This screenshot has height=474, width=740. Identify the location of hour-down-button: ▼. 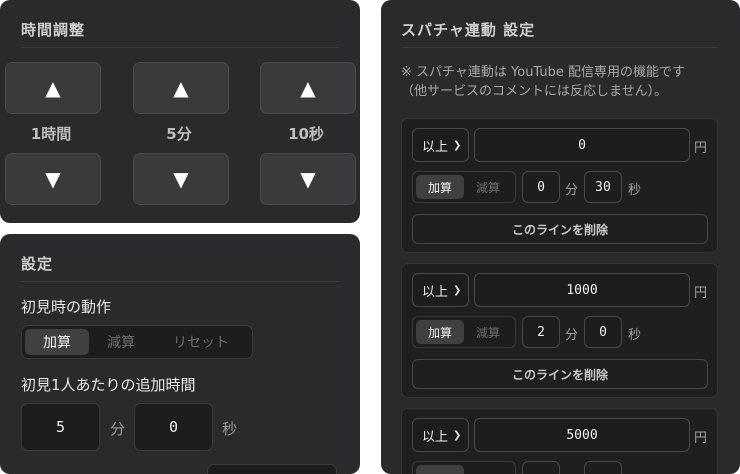
(53, 179).